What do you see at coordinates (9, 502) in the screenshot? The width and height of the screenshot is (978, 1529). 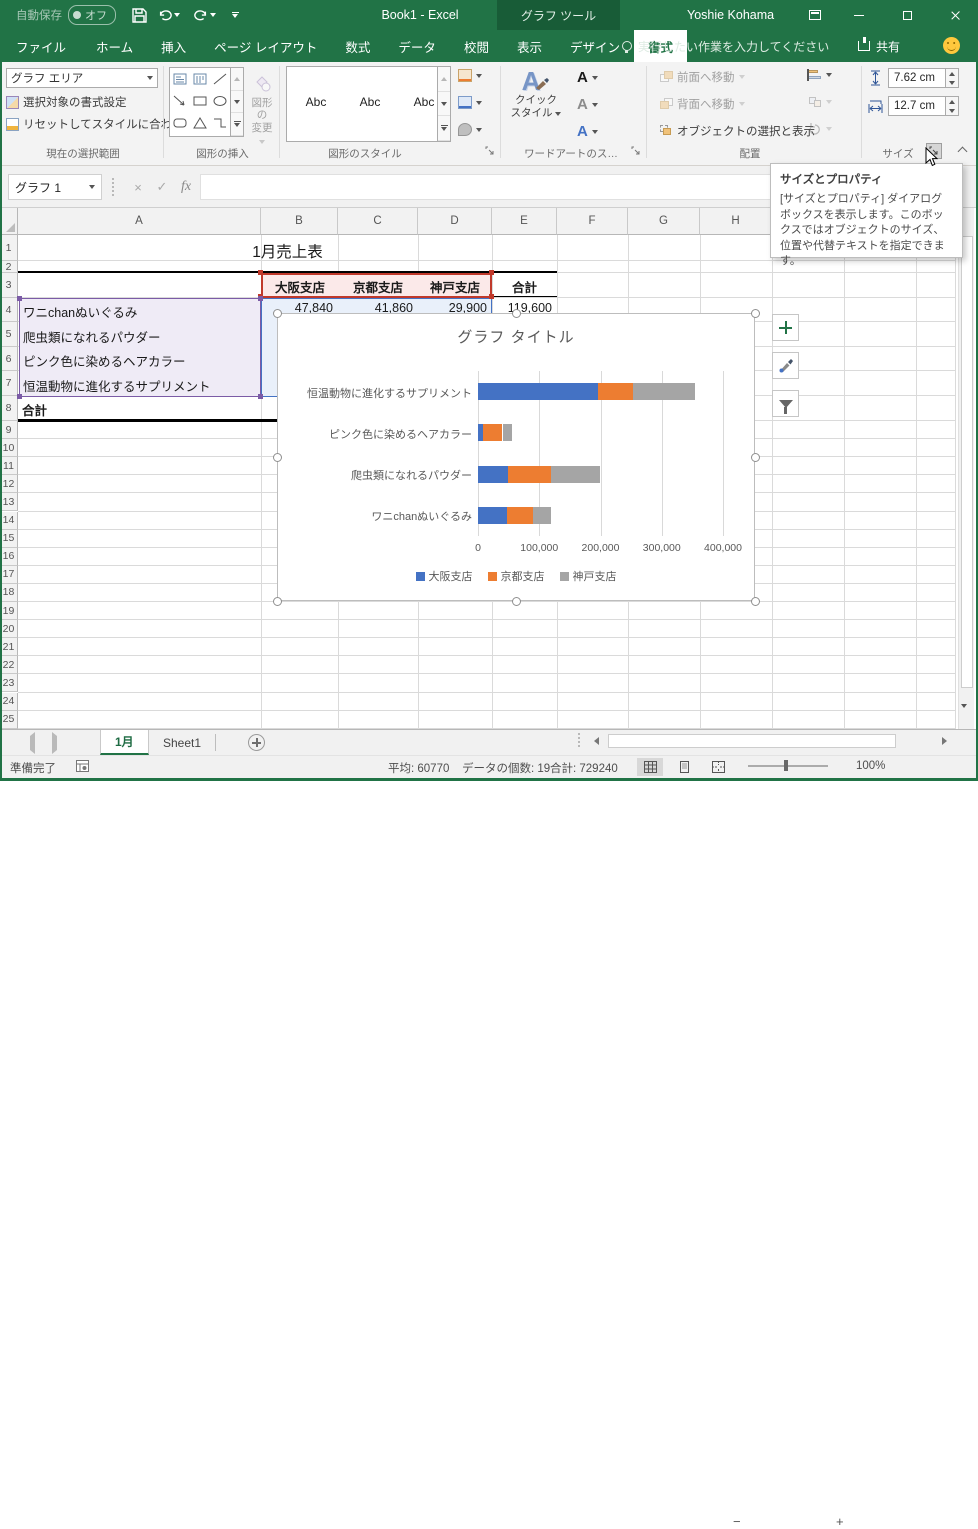 I see `row-header-13: 13` at bounding box center [9, 502].